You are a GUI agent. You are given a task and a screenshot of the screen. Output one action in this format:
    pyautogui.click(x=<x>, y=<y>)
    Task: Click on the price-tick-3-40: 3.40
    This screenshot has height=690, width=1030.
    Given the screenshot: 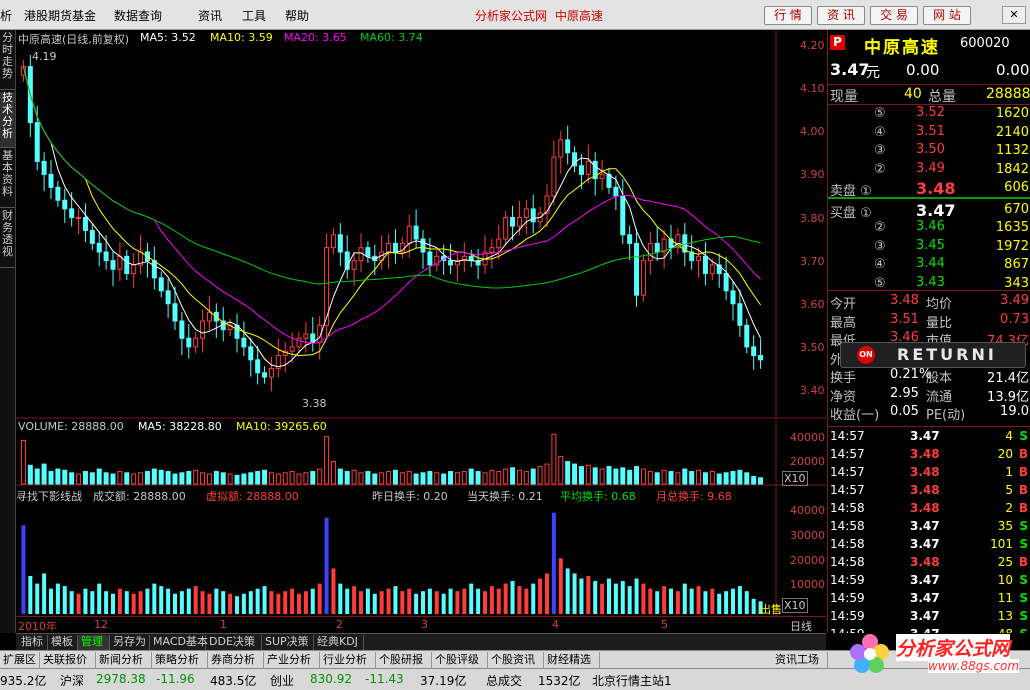 What is the action you would take?
    pyautogui.click(x=812, y=390)
    